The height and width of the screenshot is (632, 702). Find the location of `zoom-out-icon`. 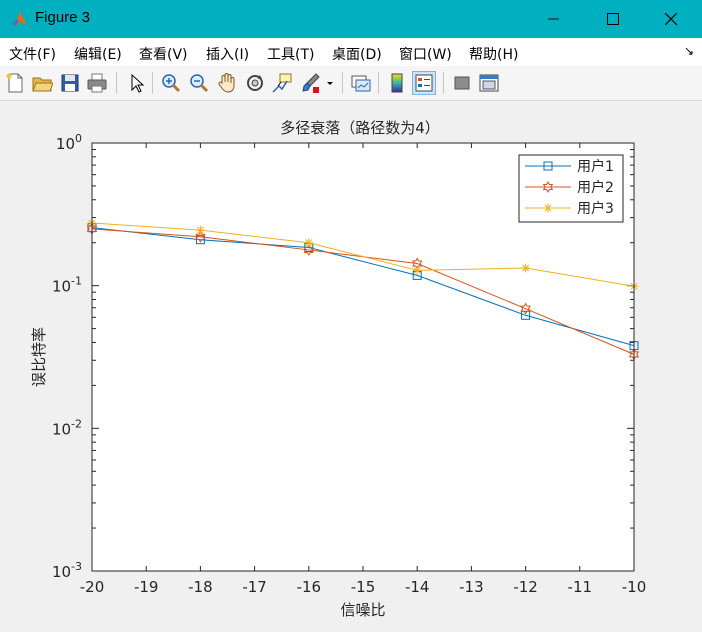

zoom-out-icon is located at coordinates (199, 83).